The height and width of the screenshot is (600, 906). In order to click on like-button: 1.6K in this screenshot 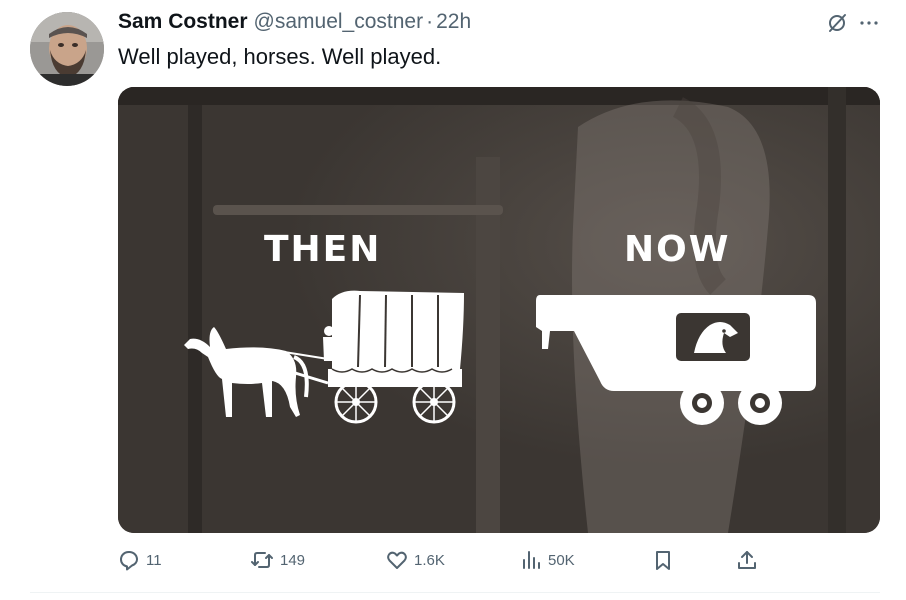, I will do `click(415, 560)`.